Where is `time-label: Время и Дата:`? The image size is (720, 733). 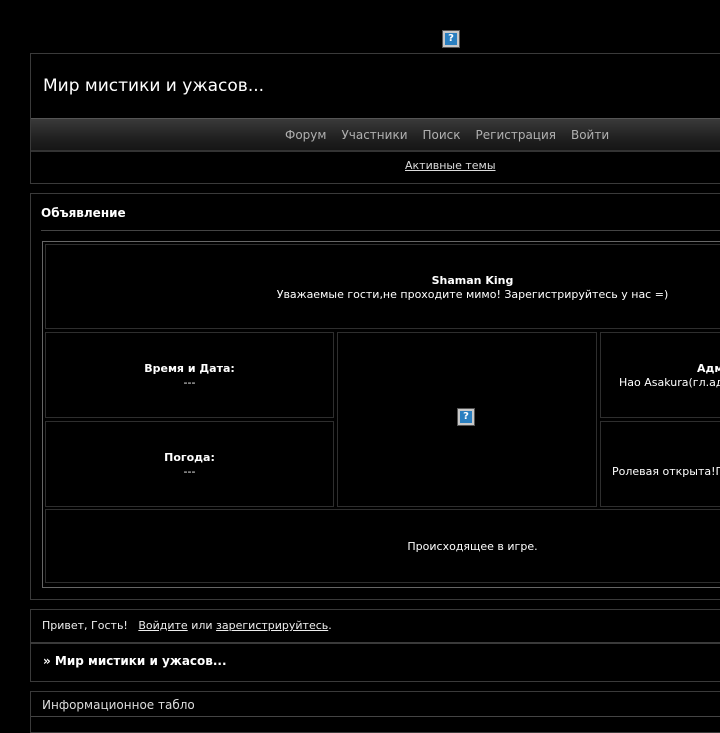 time-label: Время и Дата: is located at coordinates (189, 368).